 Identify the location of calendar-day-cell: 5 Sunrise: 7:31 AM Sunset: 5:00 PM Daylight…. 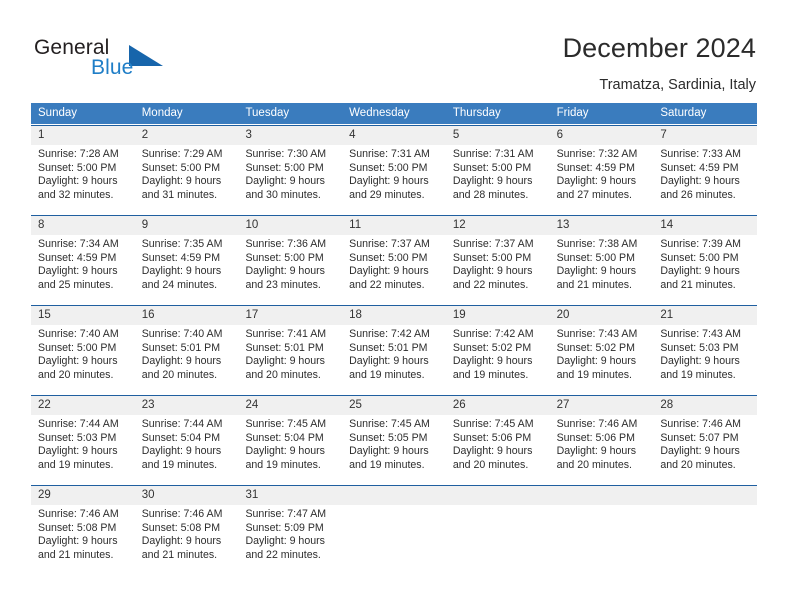
(497, 166).